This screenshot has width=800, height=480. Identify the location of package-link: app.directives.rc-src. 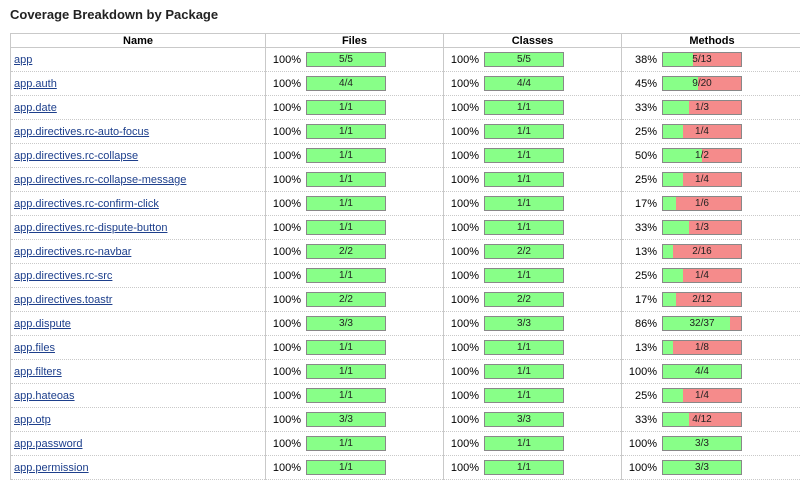
(63, 276).